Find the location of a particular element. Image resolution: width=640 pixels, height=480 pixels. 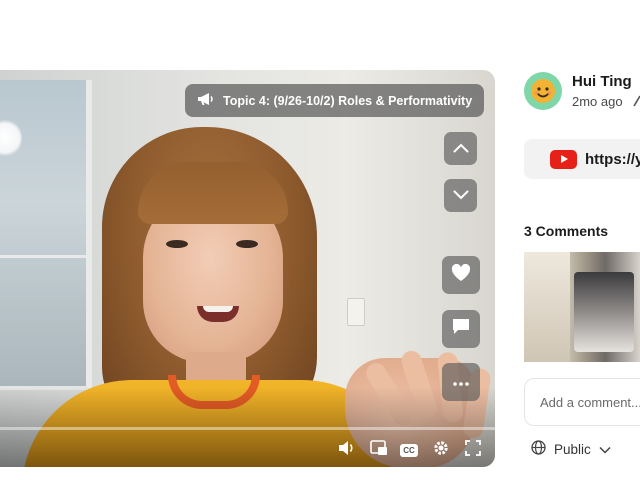

chevron-up-icon is located at coordinates (461, 149).